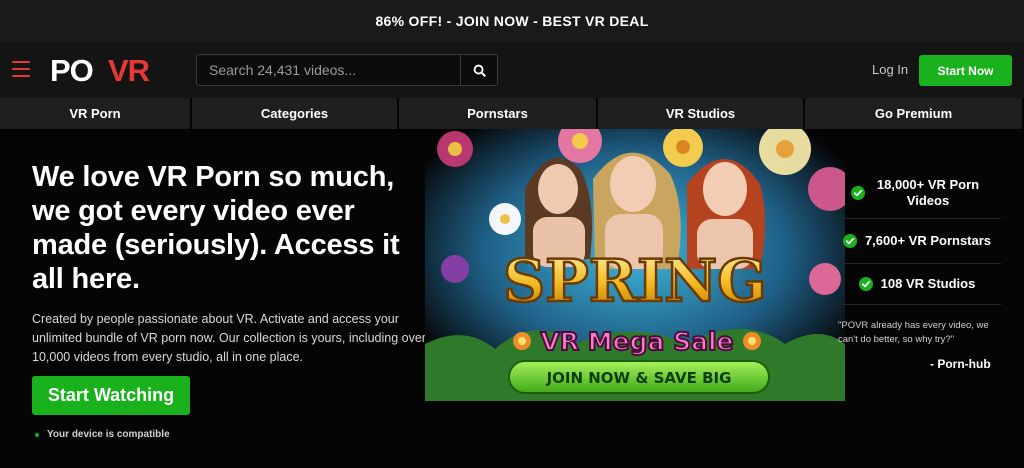  Describe the element at coordinates (95, 113) in the screenshot. I see `nav-vr-porn: VR Porn` at that location.